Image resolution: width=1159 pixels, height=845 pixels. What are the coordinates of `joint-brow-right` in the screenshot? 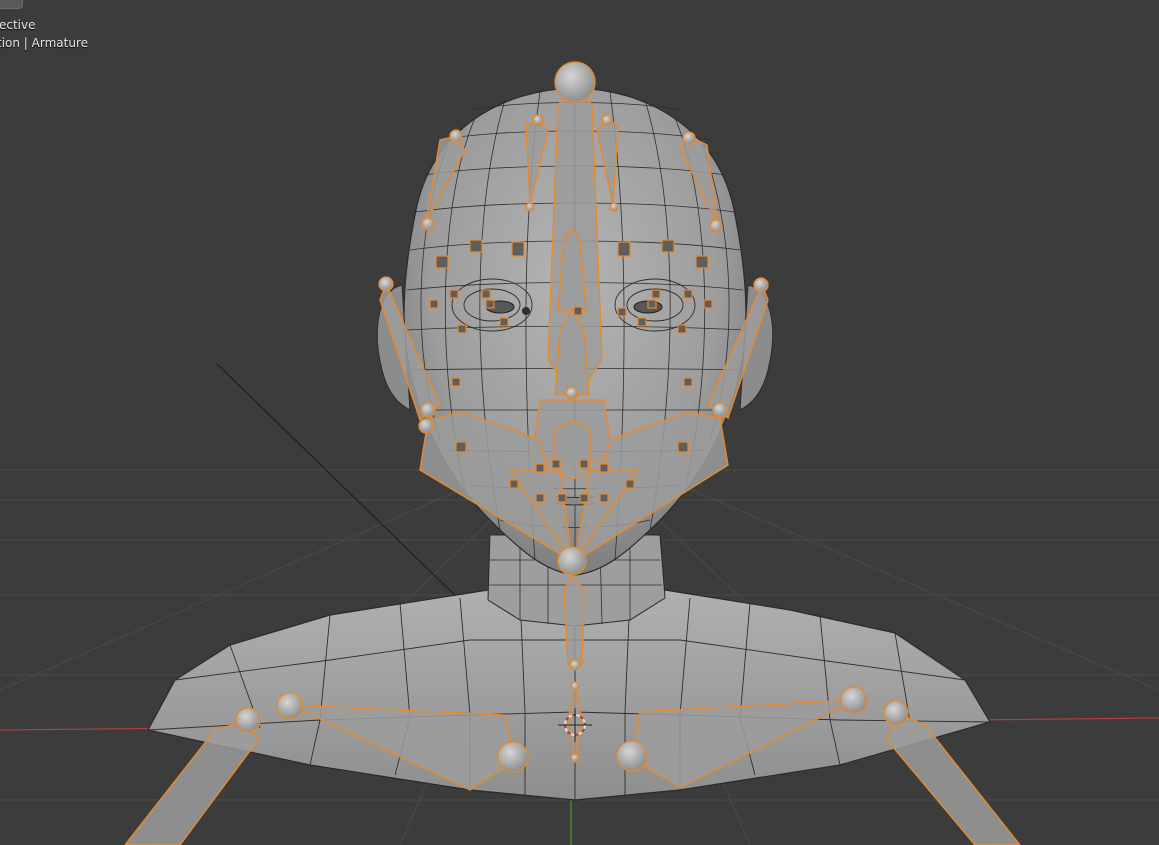 It's located at (607, 120).